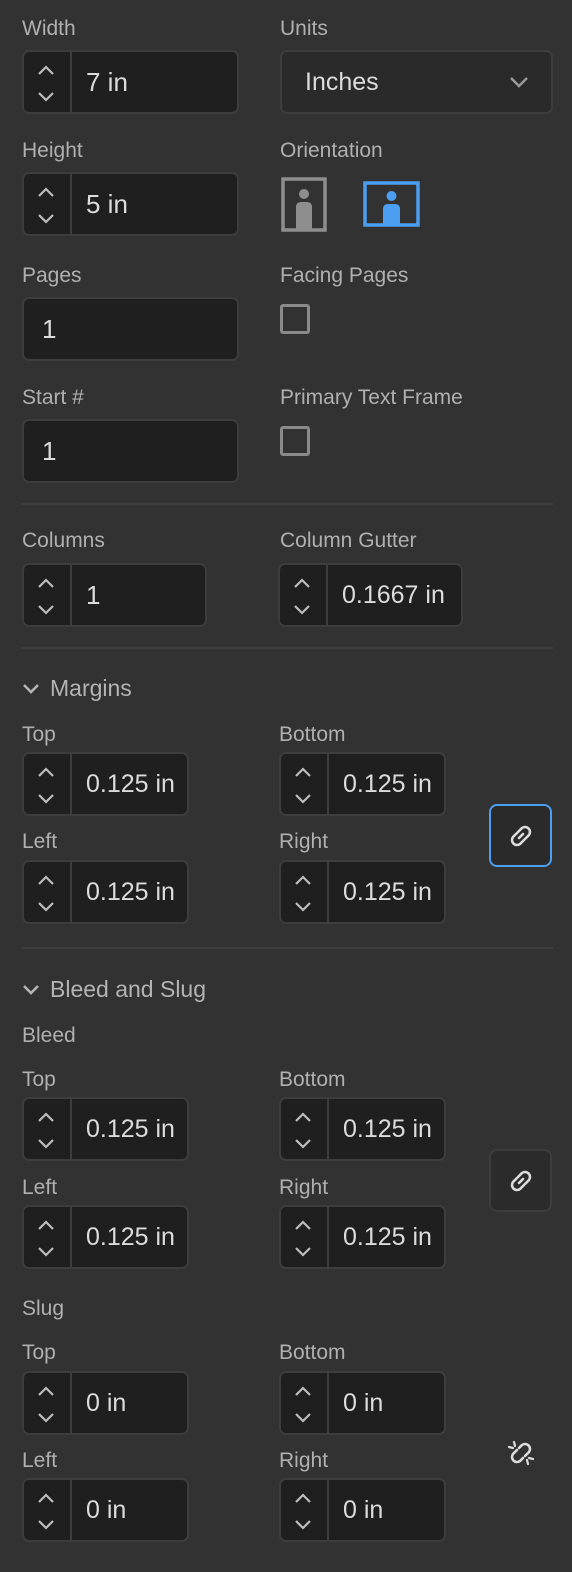  I want to click on bleed-link-button, so click(520, 1180).